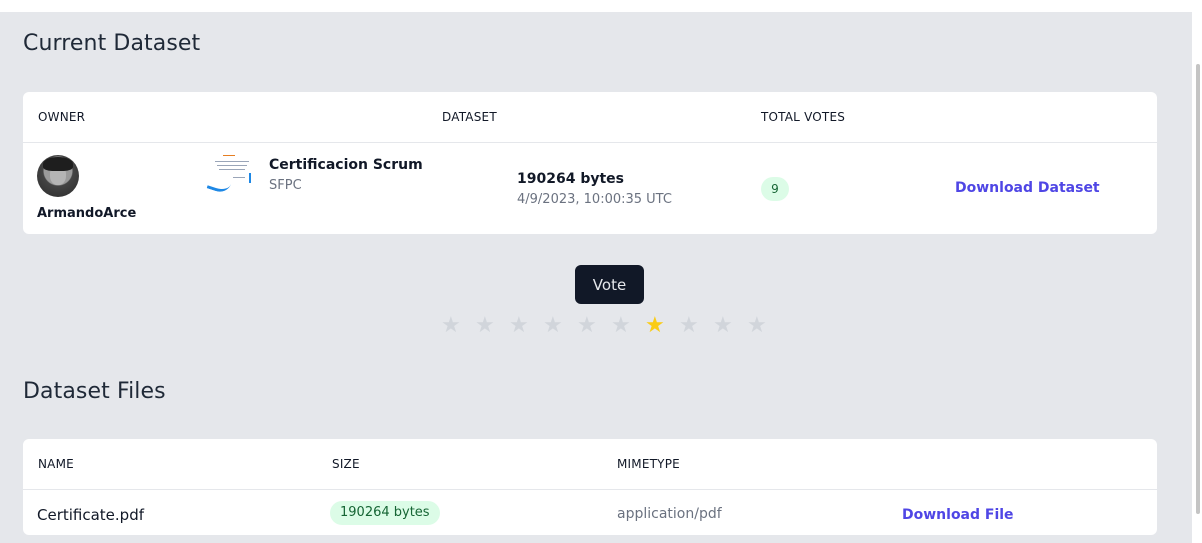 Image resolution: width=1202 pixels, height=543 pixels. Describe the element at coordinates (62, 117) in the screenshot. I see `owner-column-header: OWNER` at that location.